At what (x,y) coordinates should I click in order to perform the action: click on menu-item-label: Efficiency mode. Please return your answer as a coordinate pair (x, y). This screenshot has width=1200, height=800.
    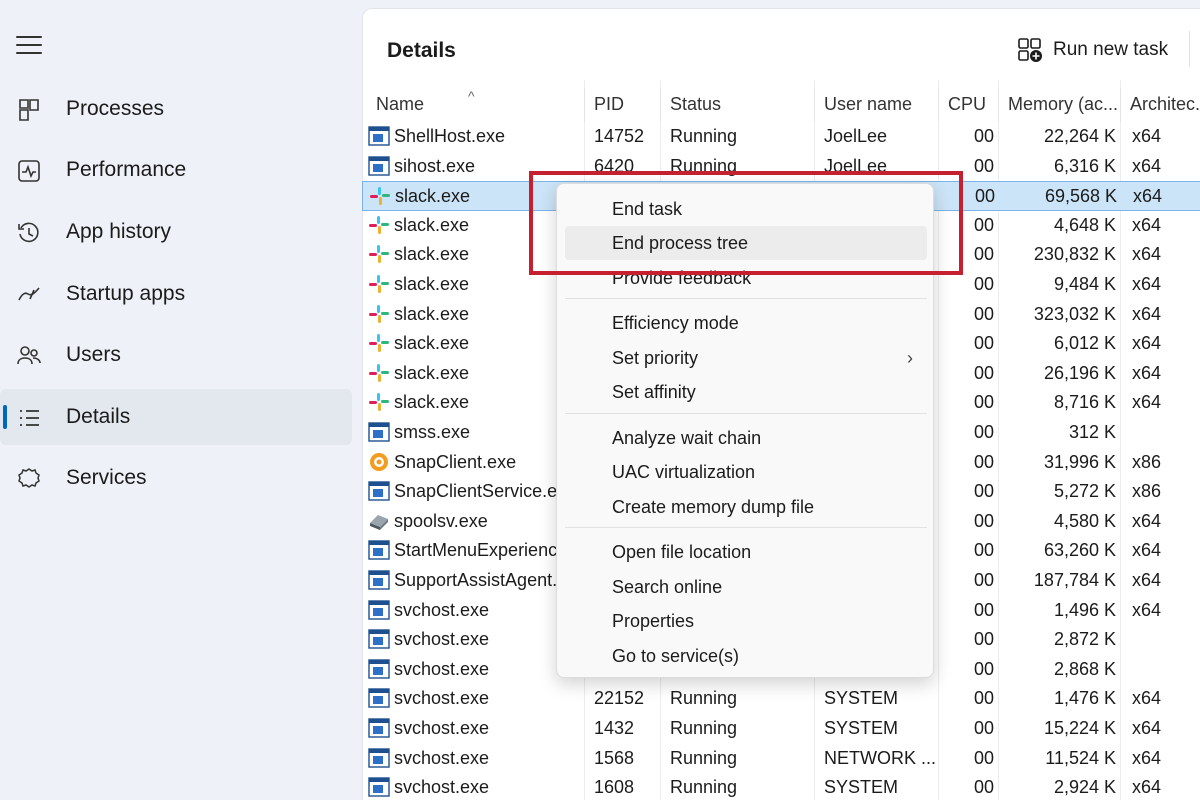
    Looking at the image, I should click on (675, 323).